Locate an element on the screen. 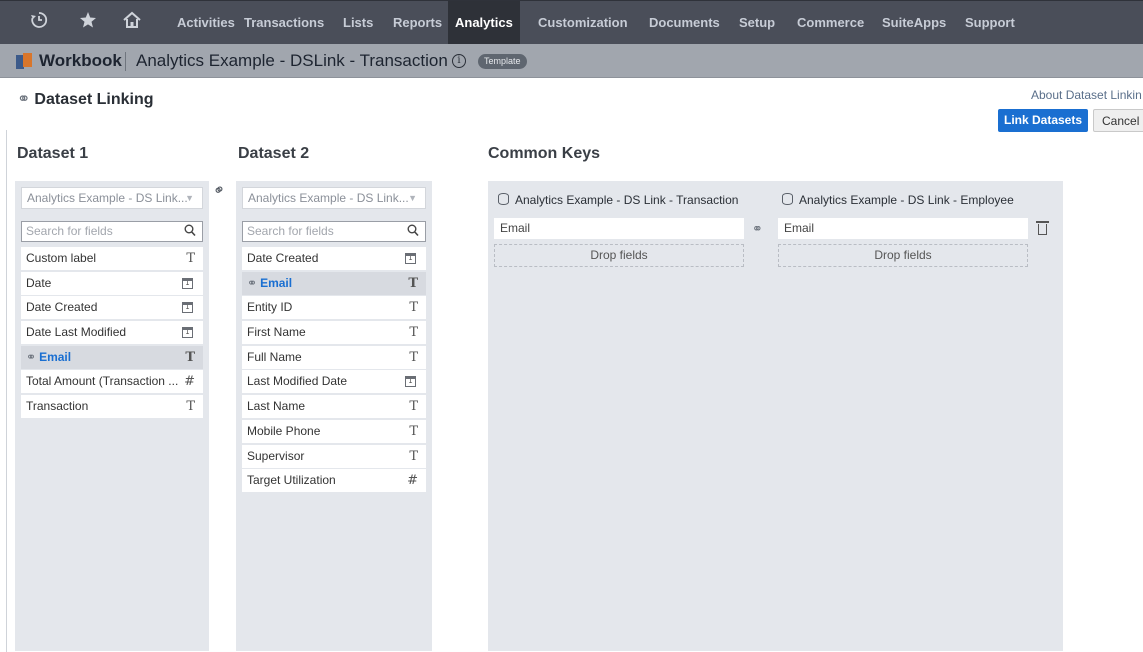  dataset1-search-input: Search for fields is located at coordinates (112, 231).